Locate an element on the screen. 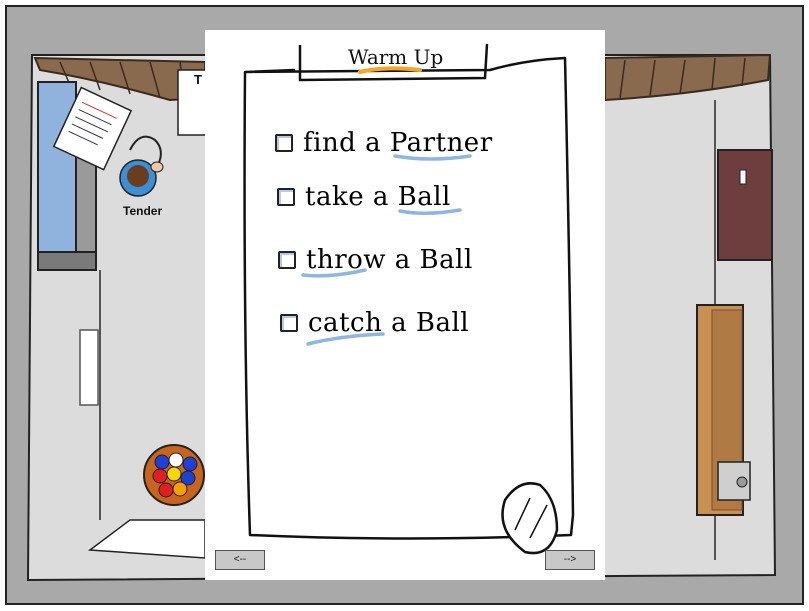 This screenshot has height=611, width=809. task-catch-ball: catch a Ball is located at coordinates (374, 323).